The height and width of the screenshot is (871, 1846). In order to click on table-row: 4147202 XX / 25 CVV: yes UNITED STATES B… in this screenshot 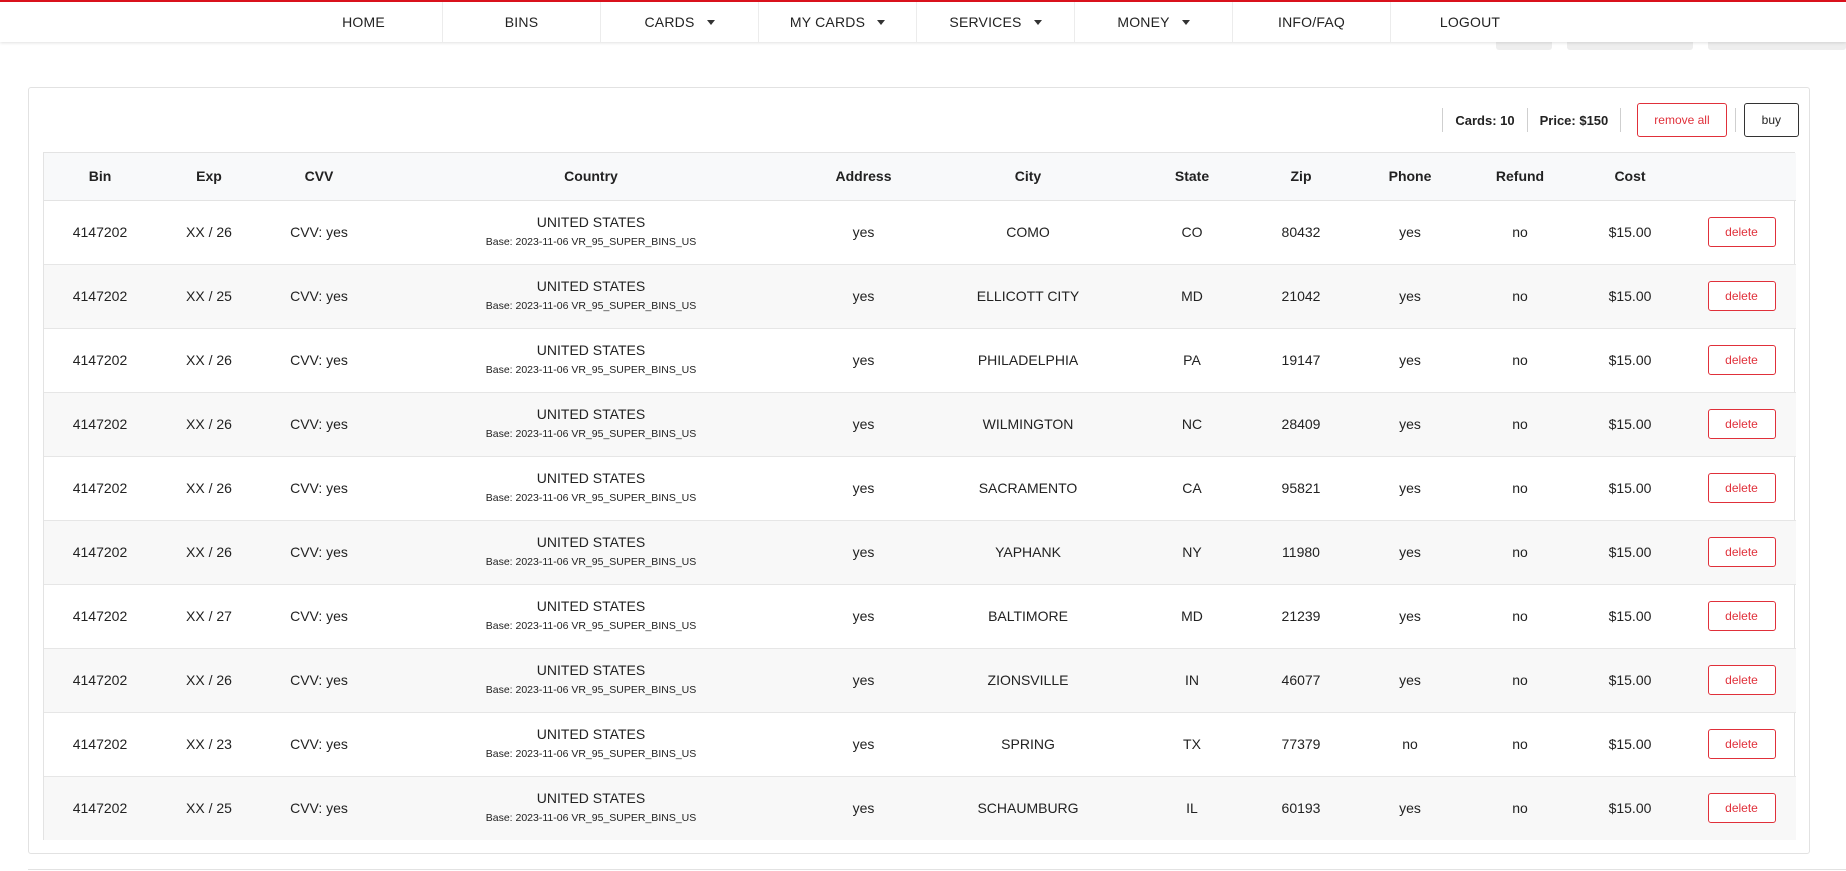, I will do `click(920, 296)`.